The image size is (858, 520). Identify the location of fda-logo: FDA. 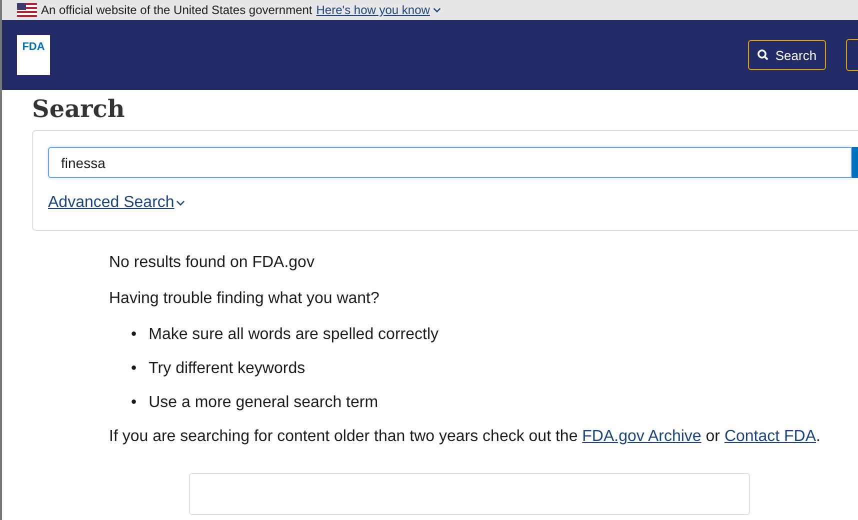
(33, 54).